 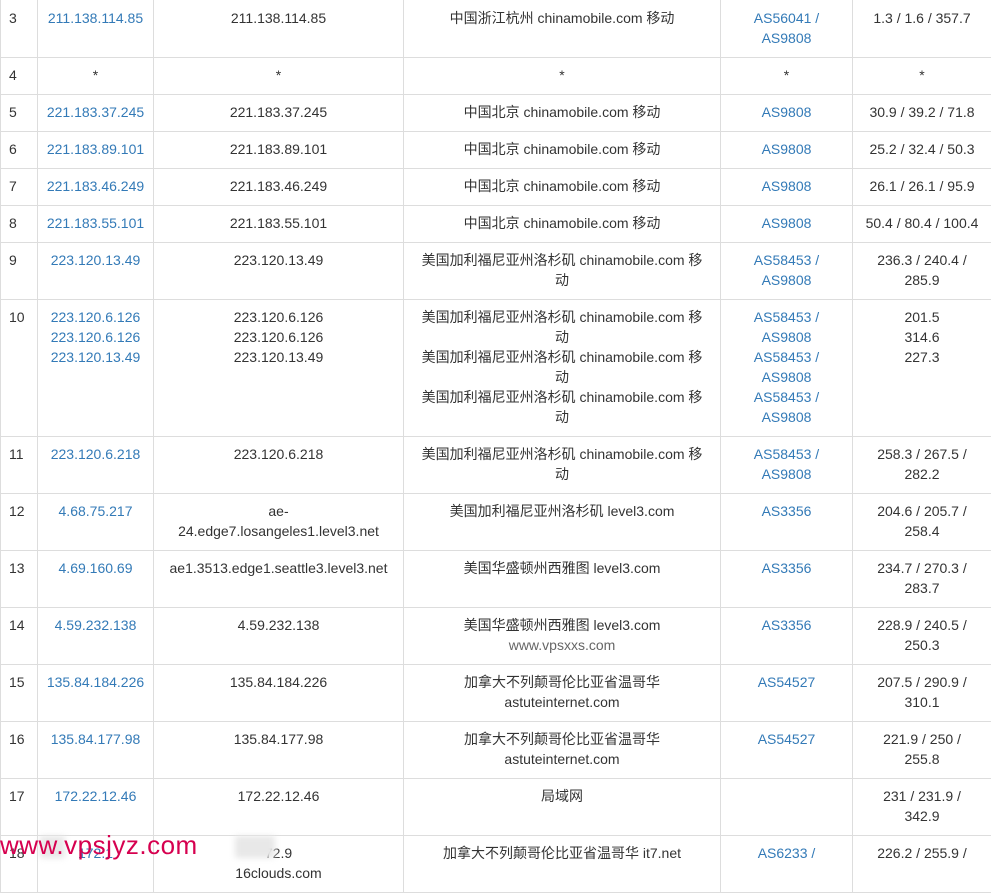 I want to click on latency-cell: 234.7 / 270.3 /283.7, so click(x=922, y=579).